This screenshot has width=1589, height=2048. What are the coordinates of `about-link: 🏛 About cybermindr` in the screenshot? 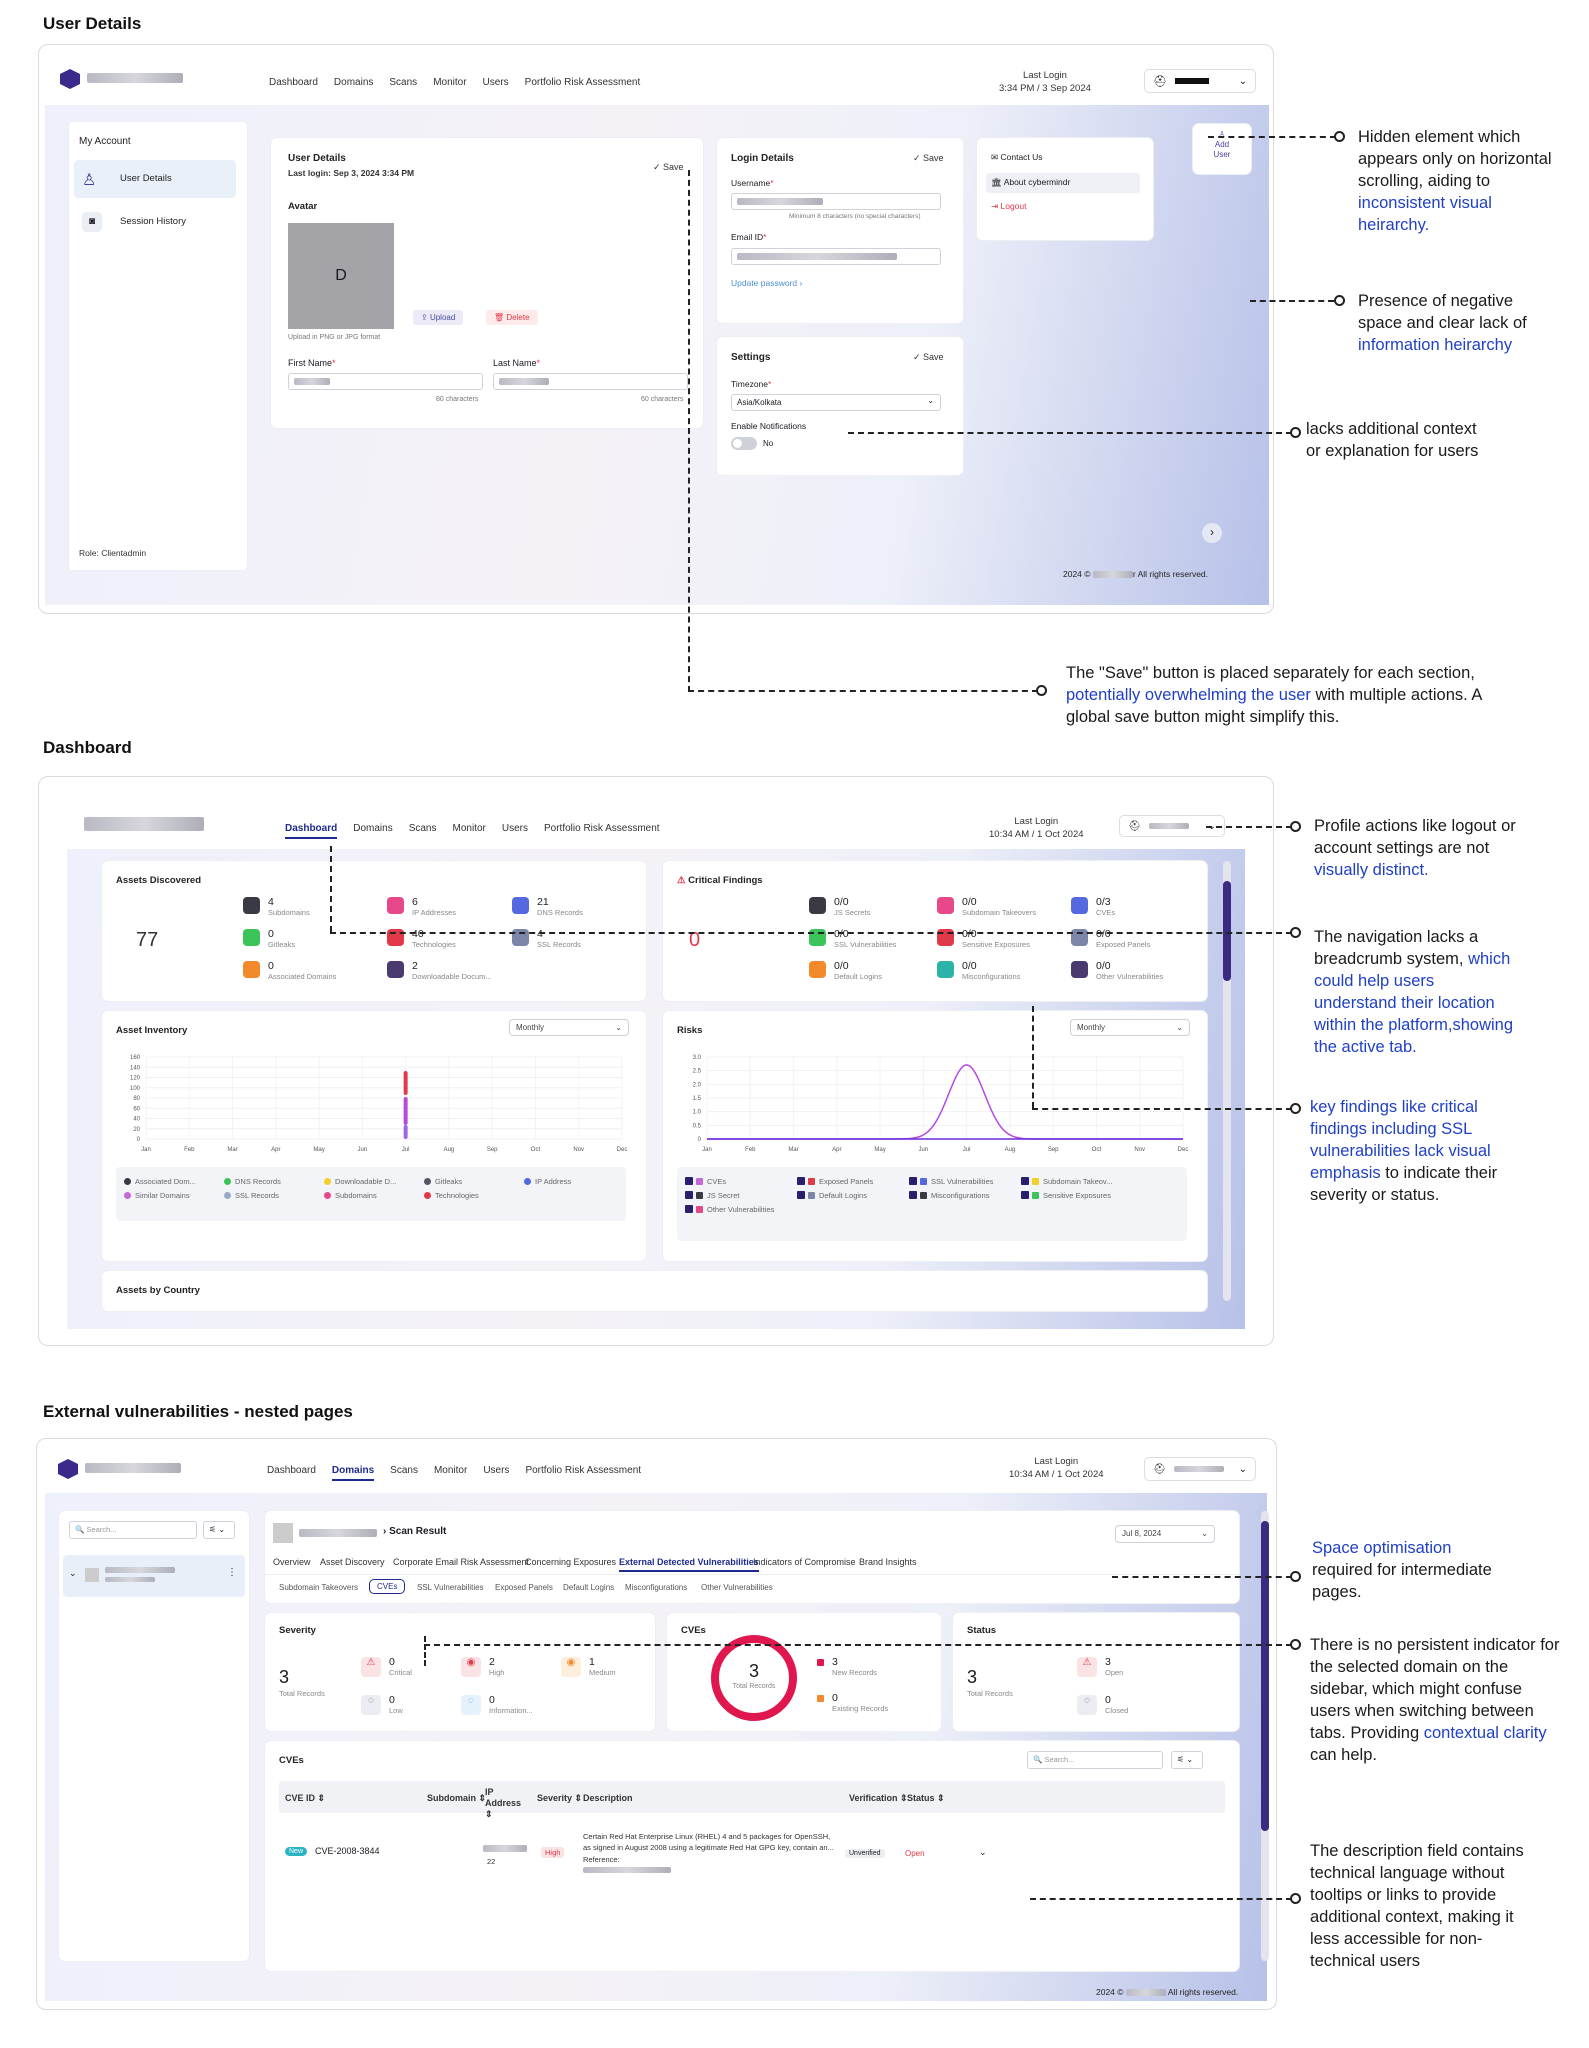 It's located at (1063, 183).